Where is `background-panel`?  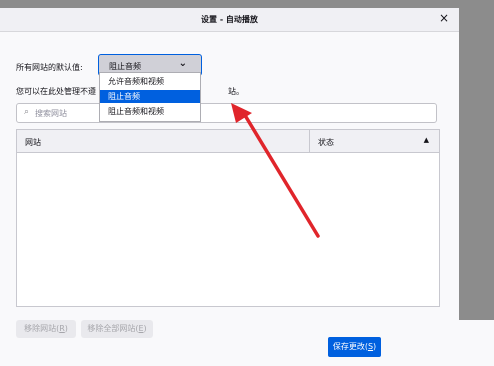
background-panel is located at coordinates (476, 343).